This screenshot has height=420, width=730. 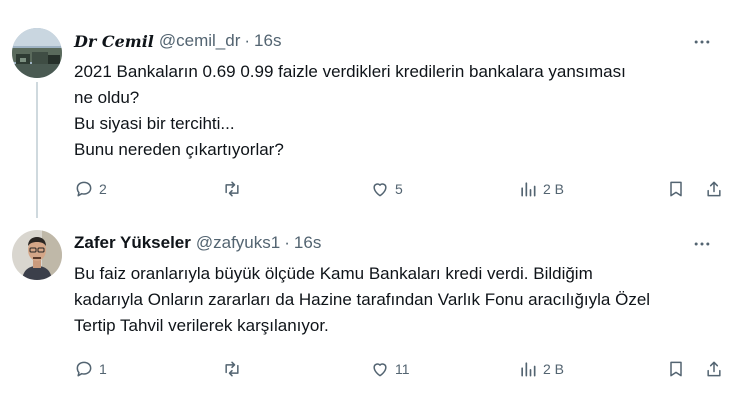 I want to click on handle: @cemil_dr, so click(x=200, y=41).